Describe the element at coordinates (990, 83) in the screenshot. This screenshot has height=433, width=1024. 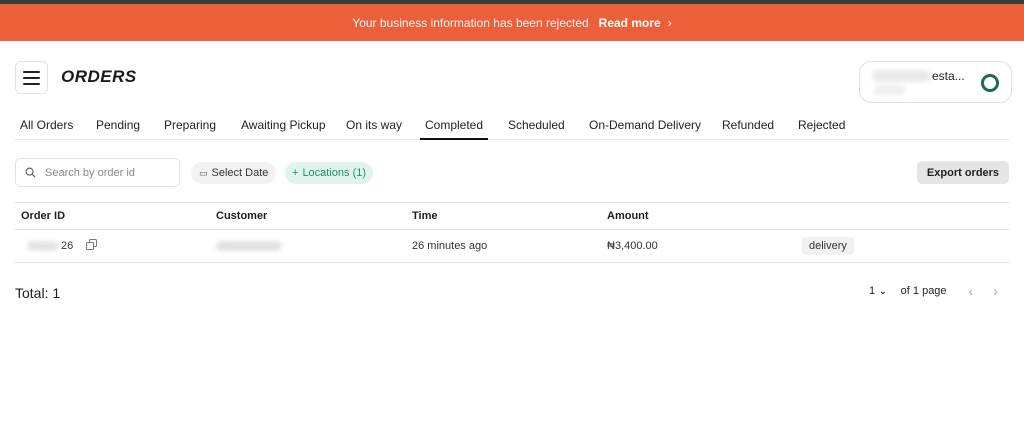
I see `account-avatar-icon` at that location.